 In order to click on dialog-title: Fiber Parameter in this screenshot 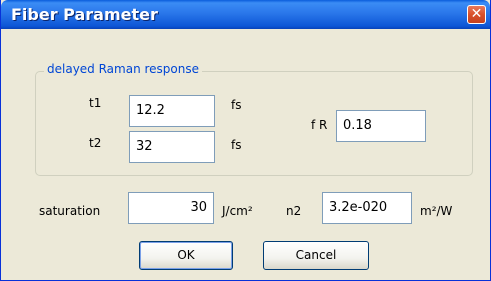, I will do `click(84, 14)`.